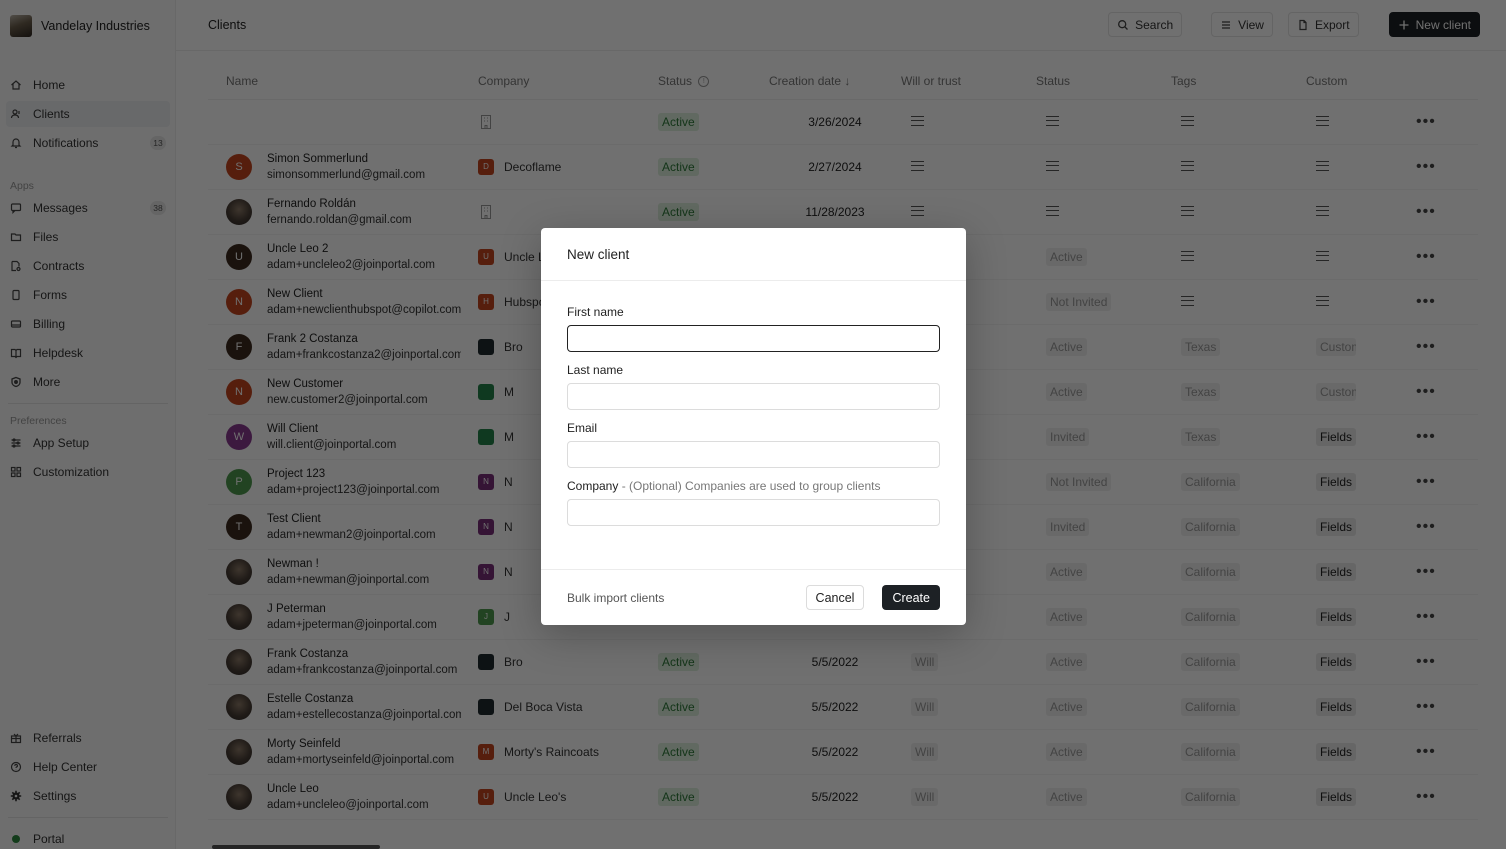 Image resolution: width=1506 pixels, height=849 pixels. What do you see at coordinates (753, 338) in the screenshot?
I see `first-name-input` at bounding box center [753, 338].